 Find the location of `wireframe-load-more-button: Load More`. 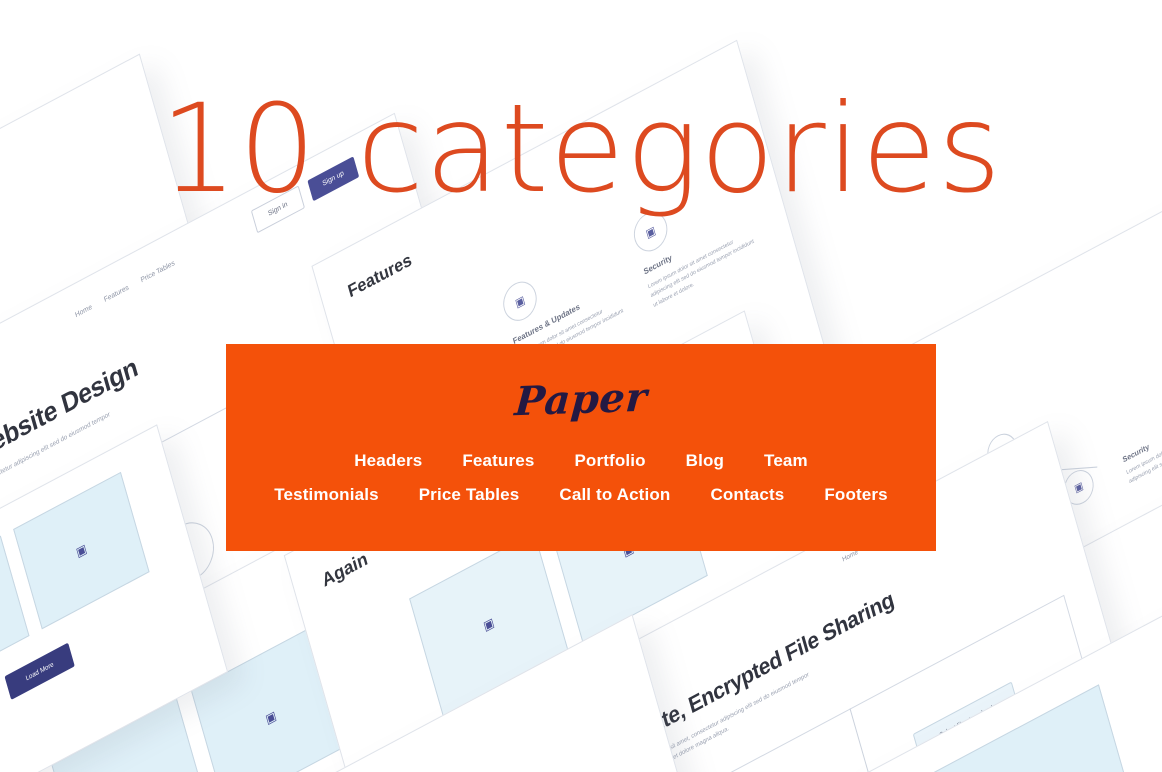

wireframe-load-more-button: Load More is located at coordinates (39, 671).